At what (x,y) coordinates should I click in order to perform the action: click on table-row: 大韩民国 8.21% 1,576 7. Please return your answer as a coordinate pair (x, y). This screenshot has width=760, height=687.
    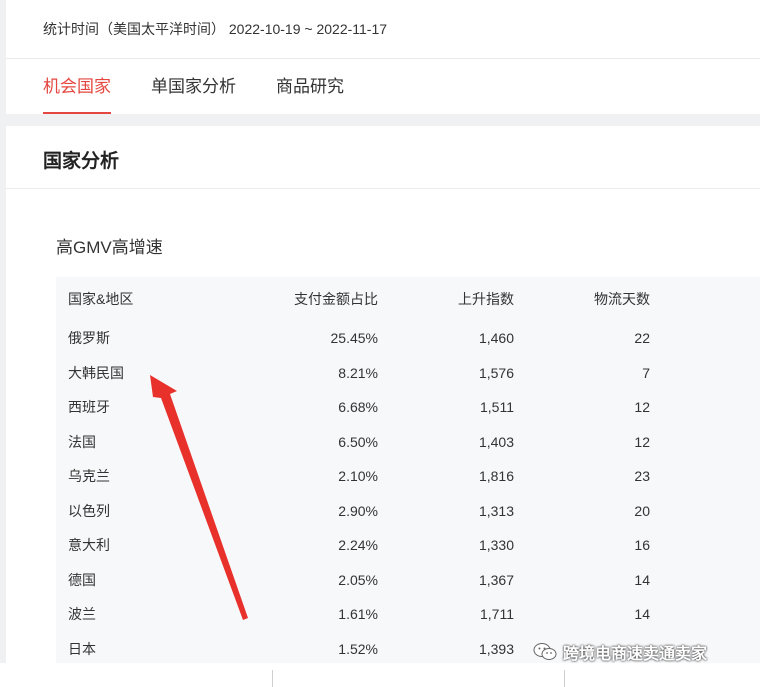
    Looking at the image, I should click on (353, 373).